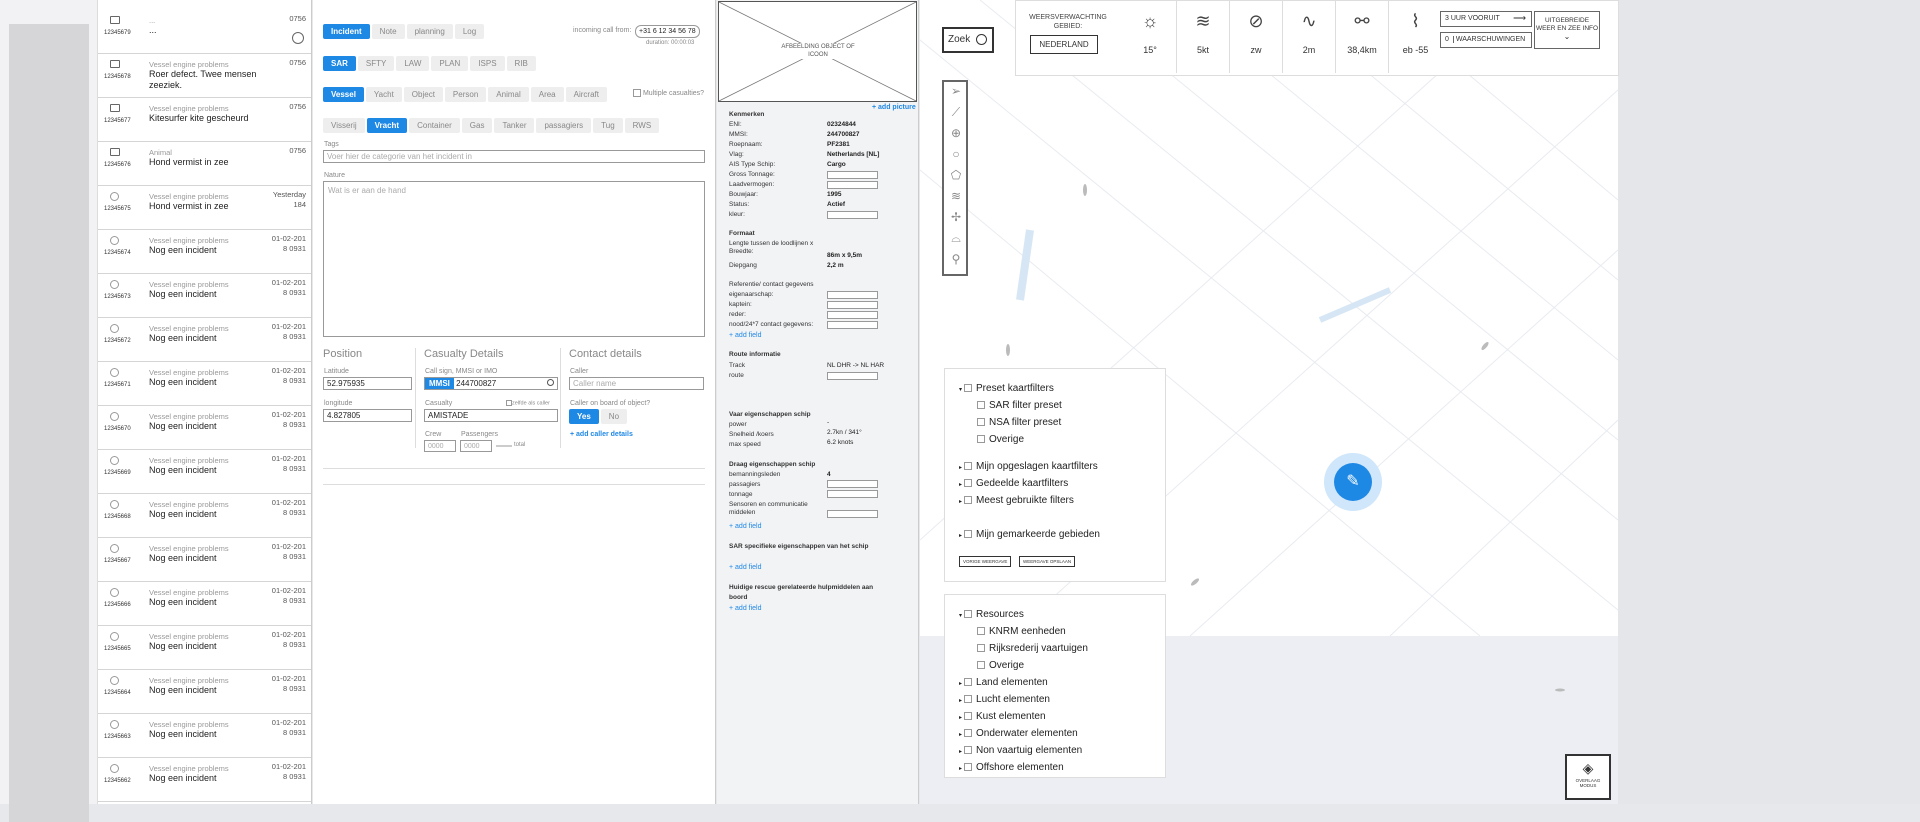  Describe the element at coordinates (637, 93) in the screenshot. I see `multiple-checkbox` at that location.